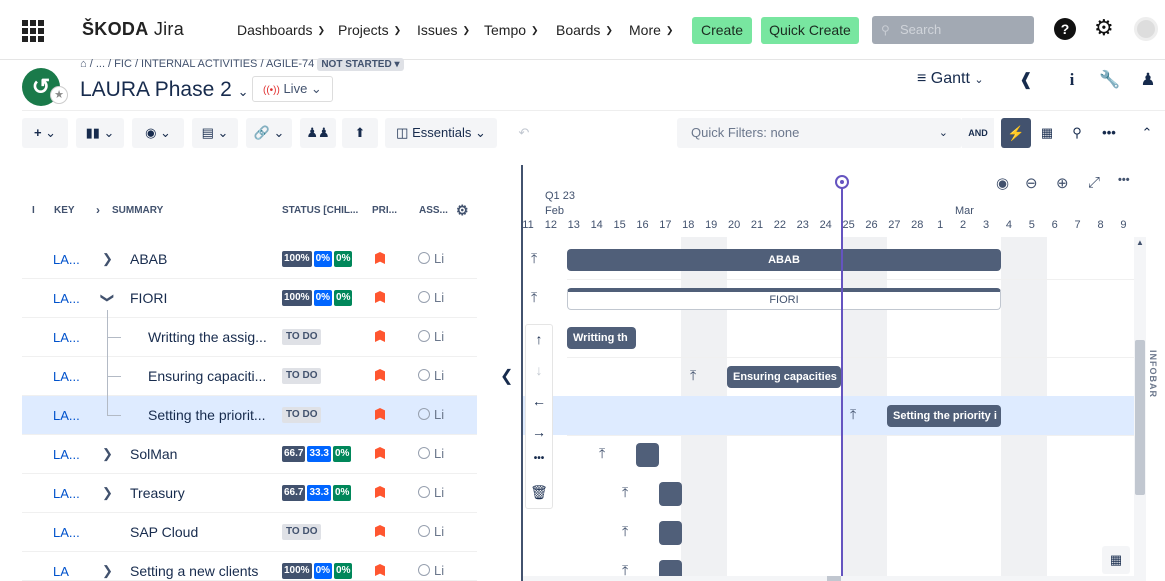 Image resolution: width=1165 pixels, height=581 pixels. What do you see at coordinates (64, 210) in the screenshot?
I see `column-key: KEY` at bounding box center [64, 210].